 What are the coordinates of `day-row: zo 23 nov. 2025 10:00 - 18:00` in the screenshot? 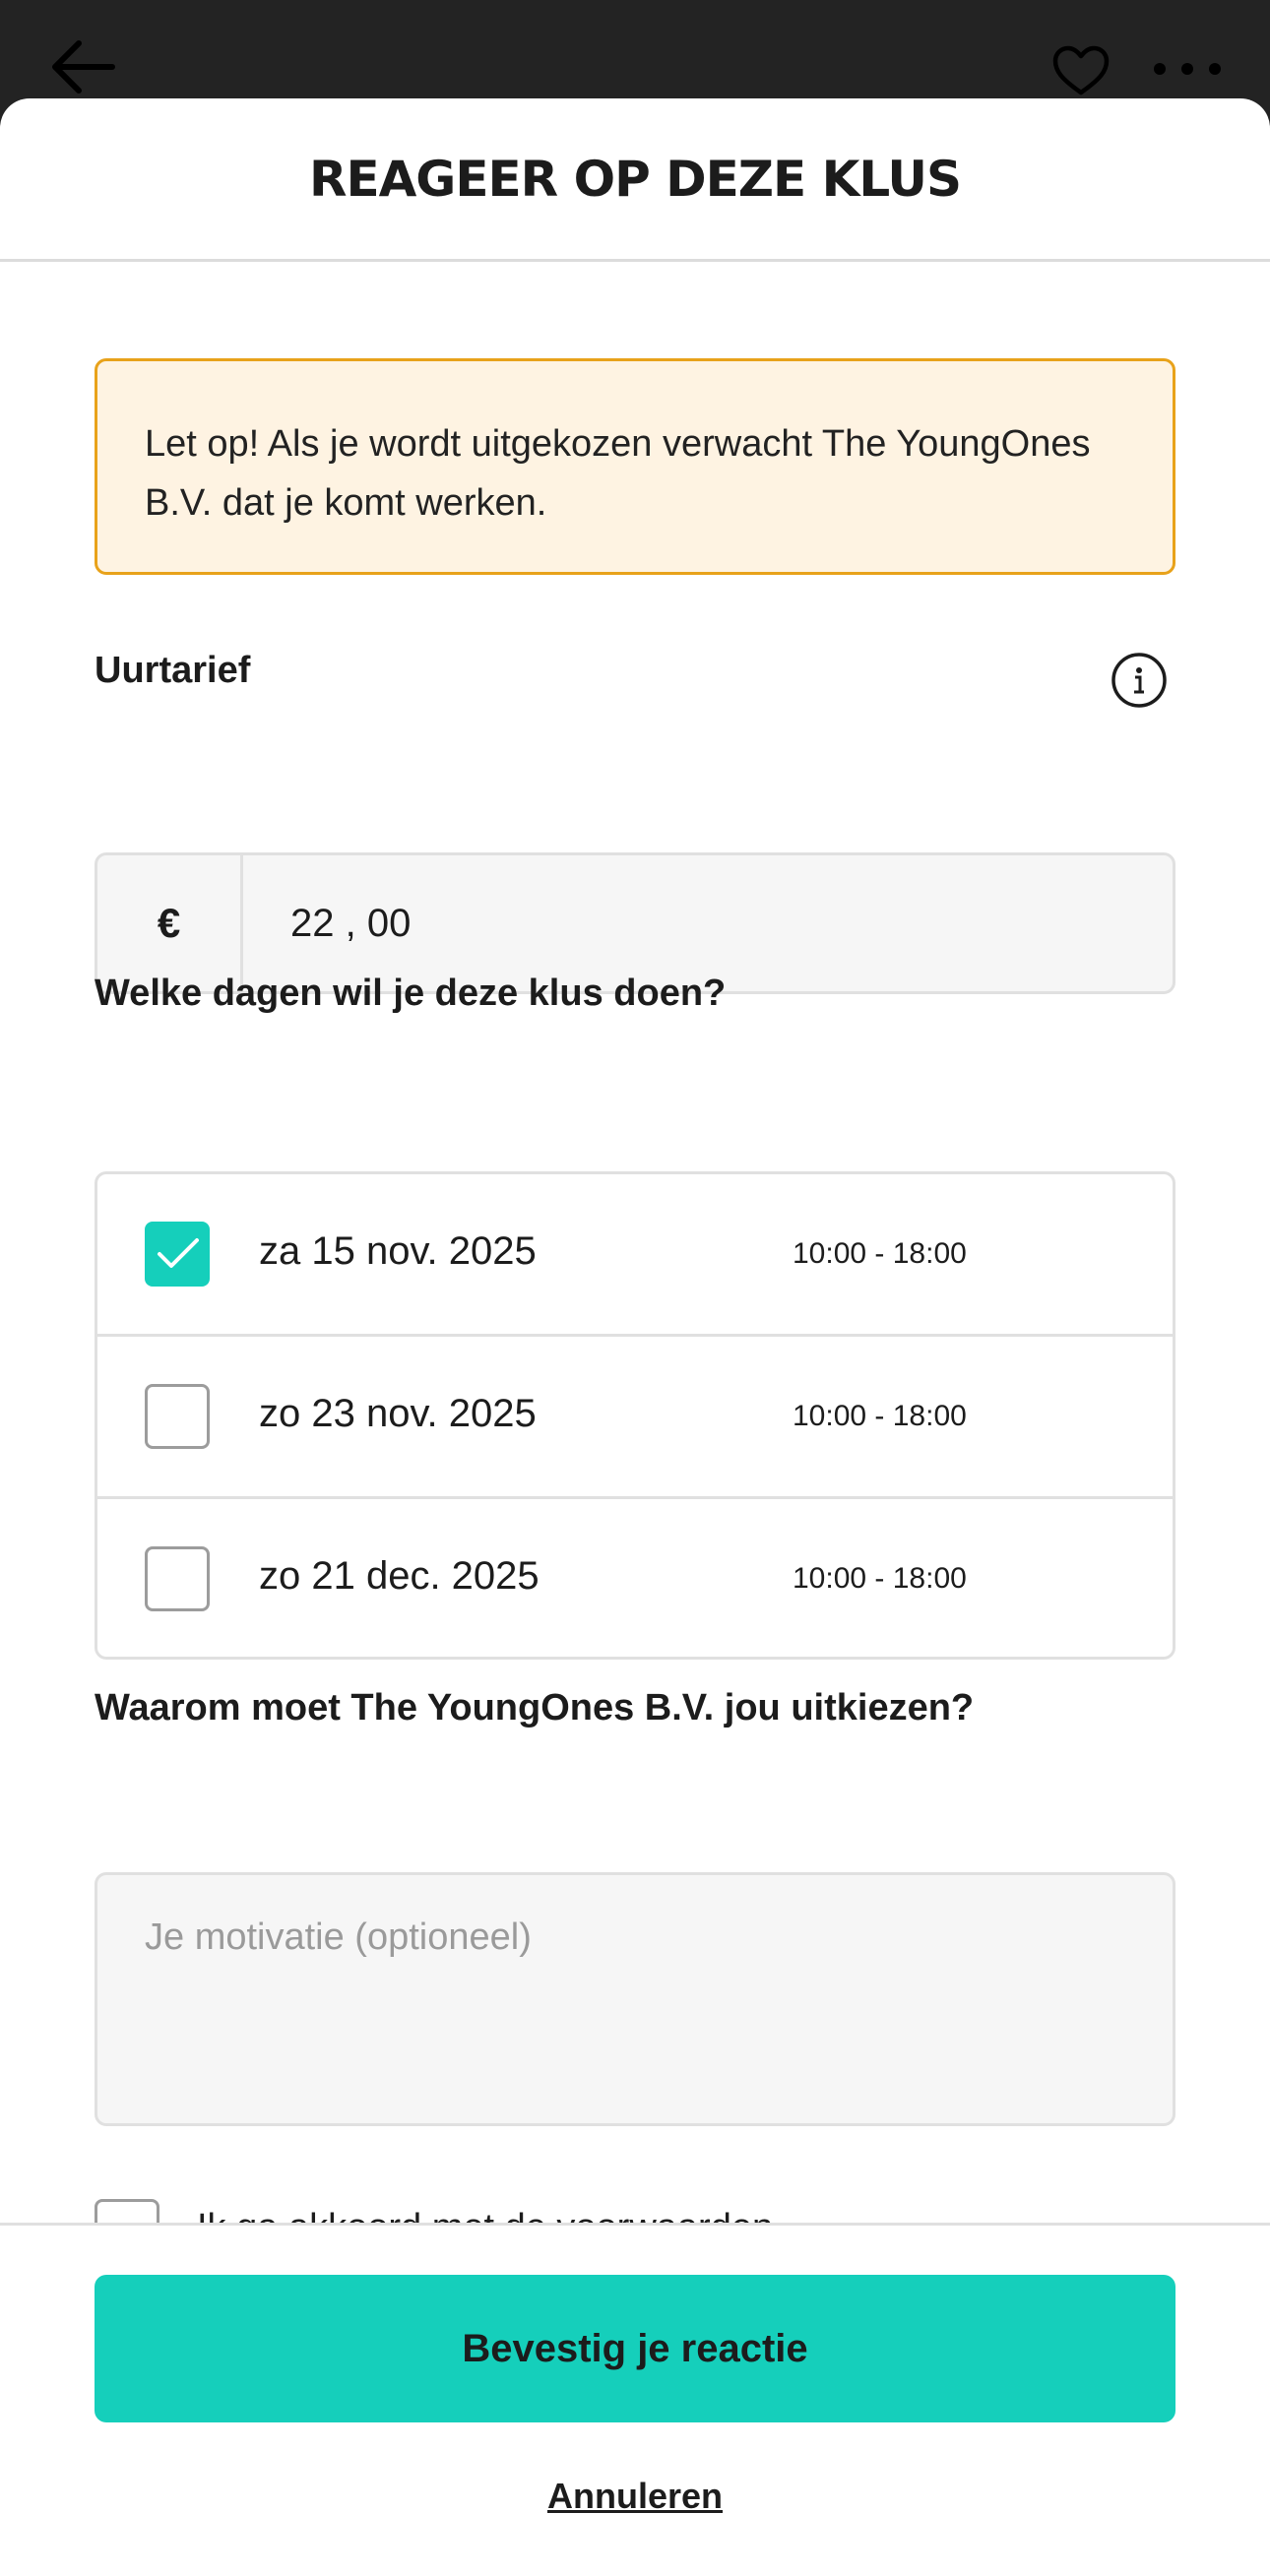 It's located at (635, 1418).